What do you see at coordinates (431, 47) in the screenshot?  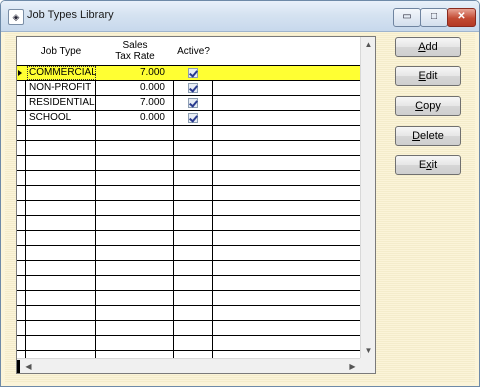 I see `button-label: dd` at bounding box center [431, 47].